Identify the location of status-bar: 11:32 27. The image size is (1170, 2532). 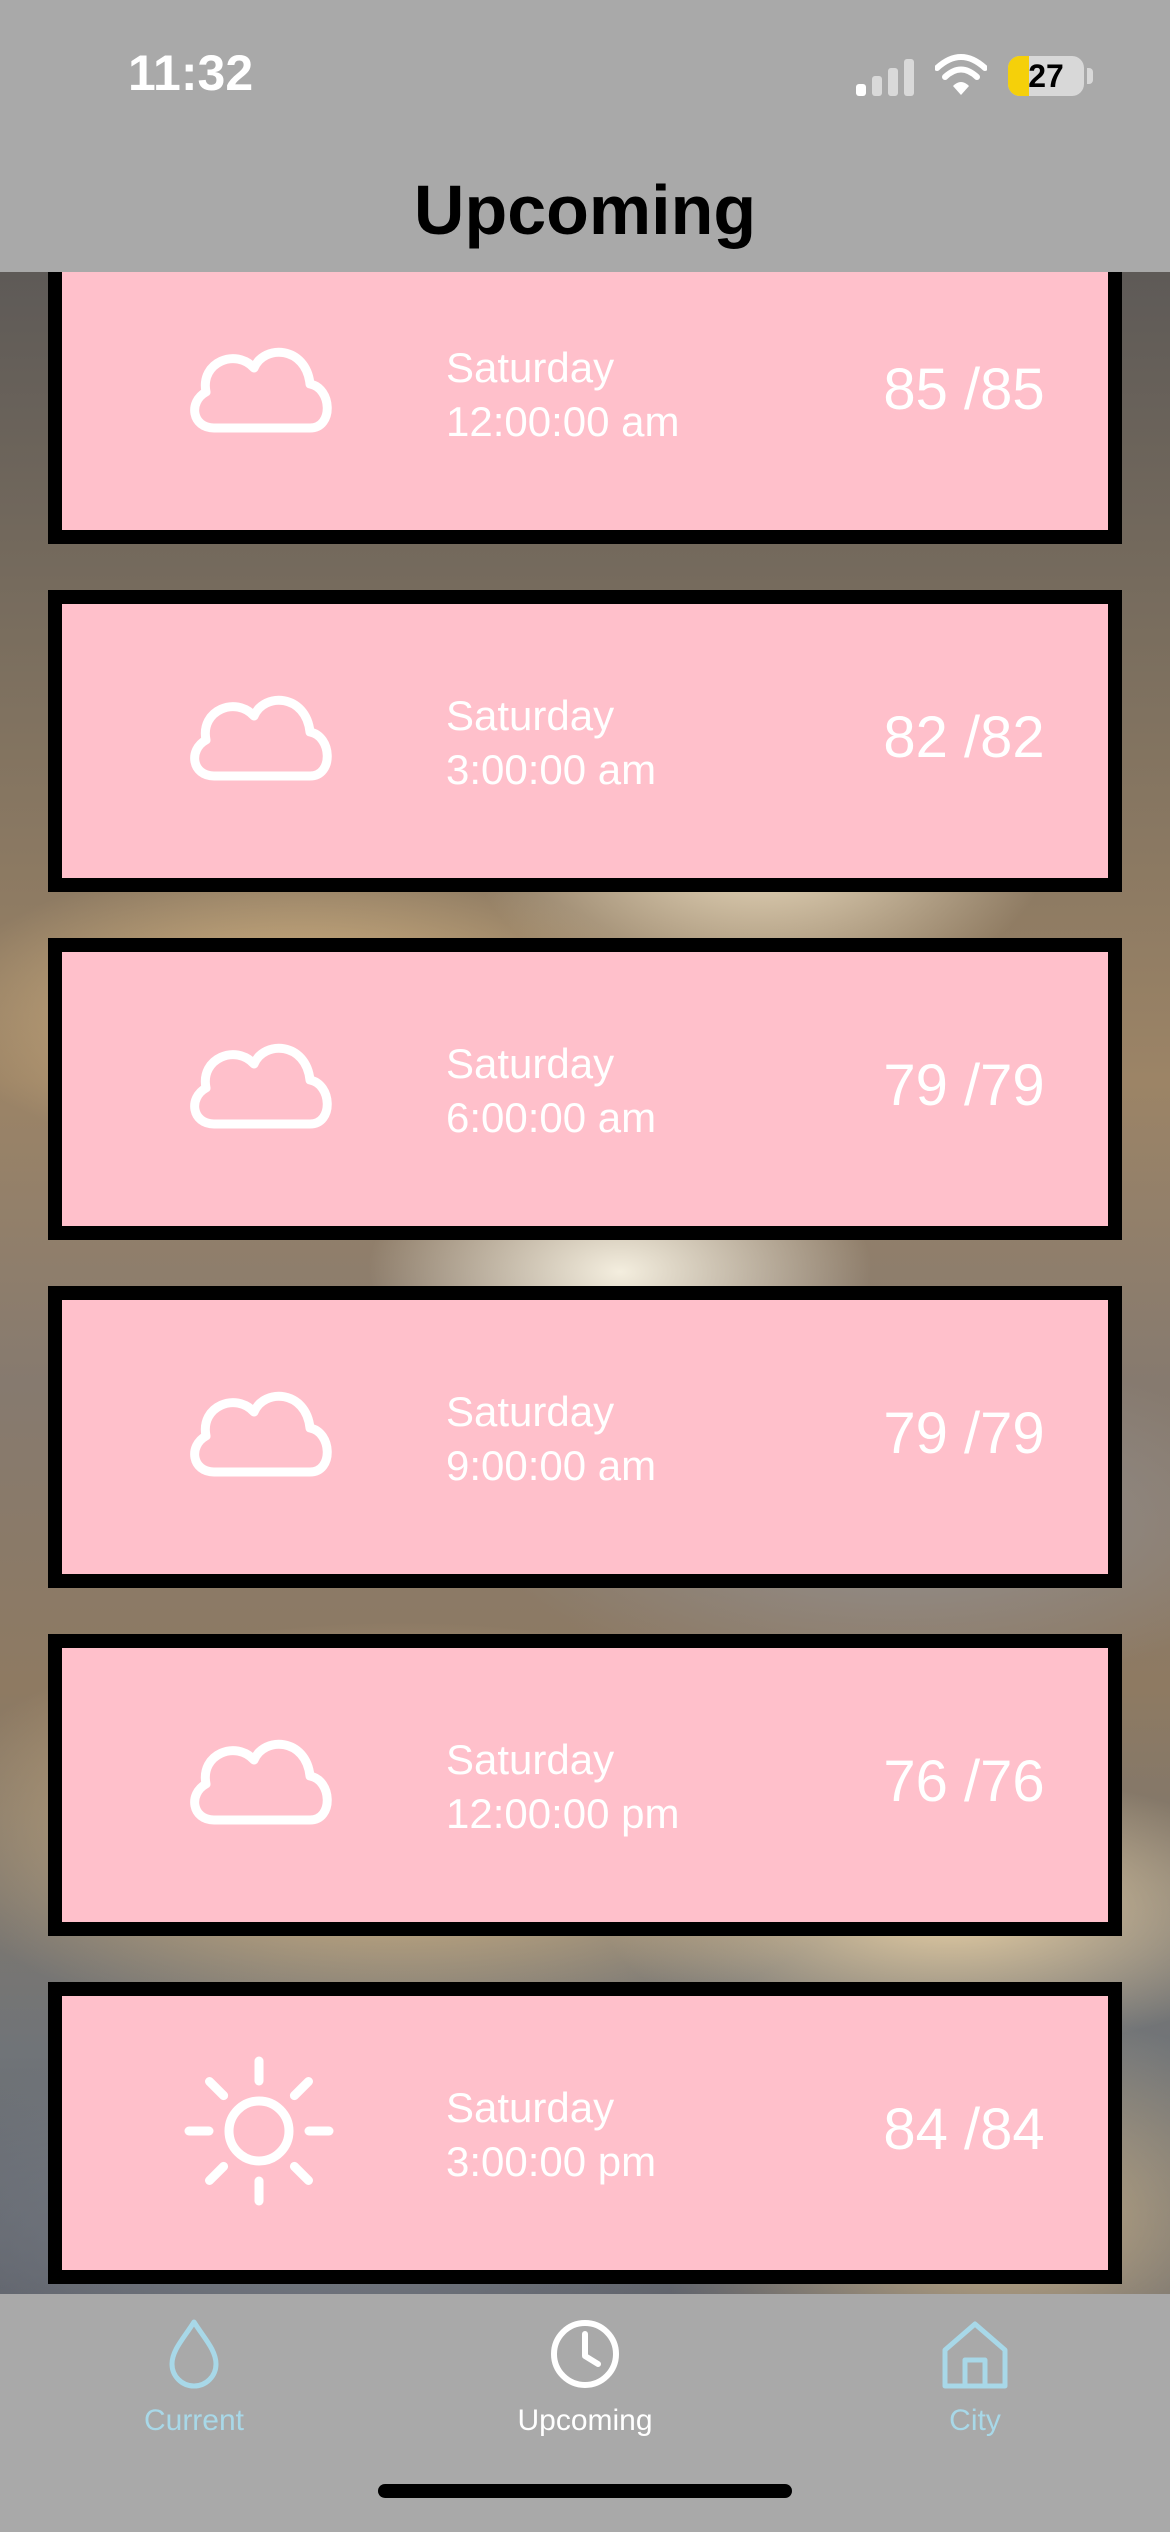
(585, 75).